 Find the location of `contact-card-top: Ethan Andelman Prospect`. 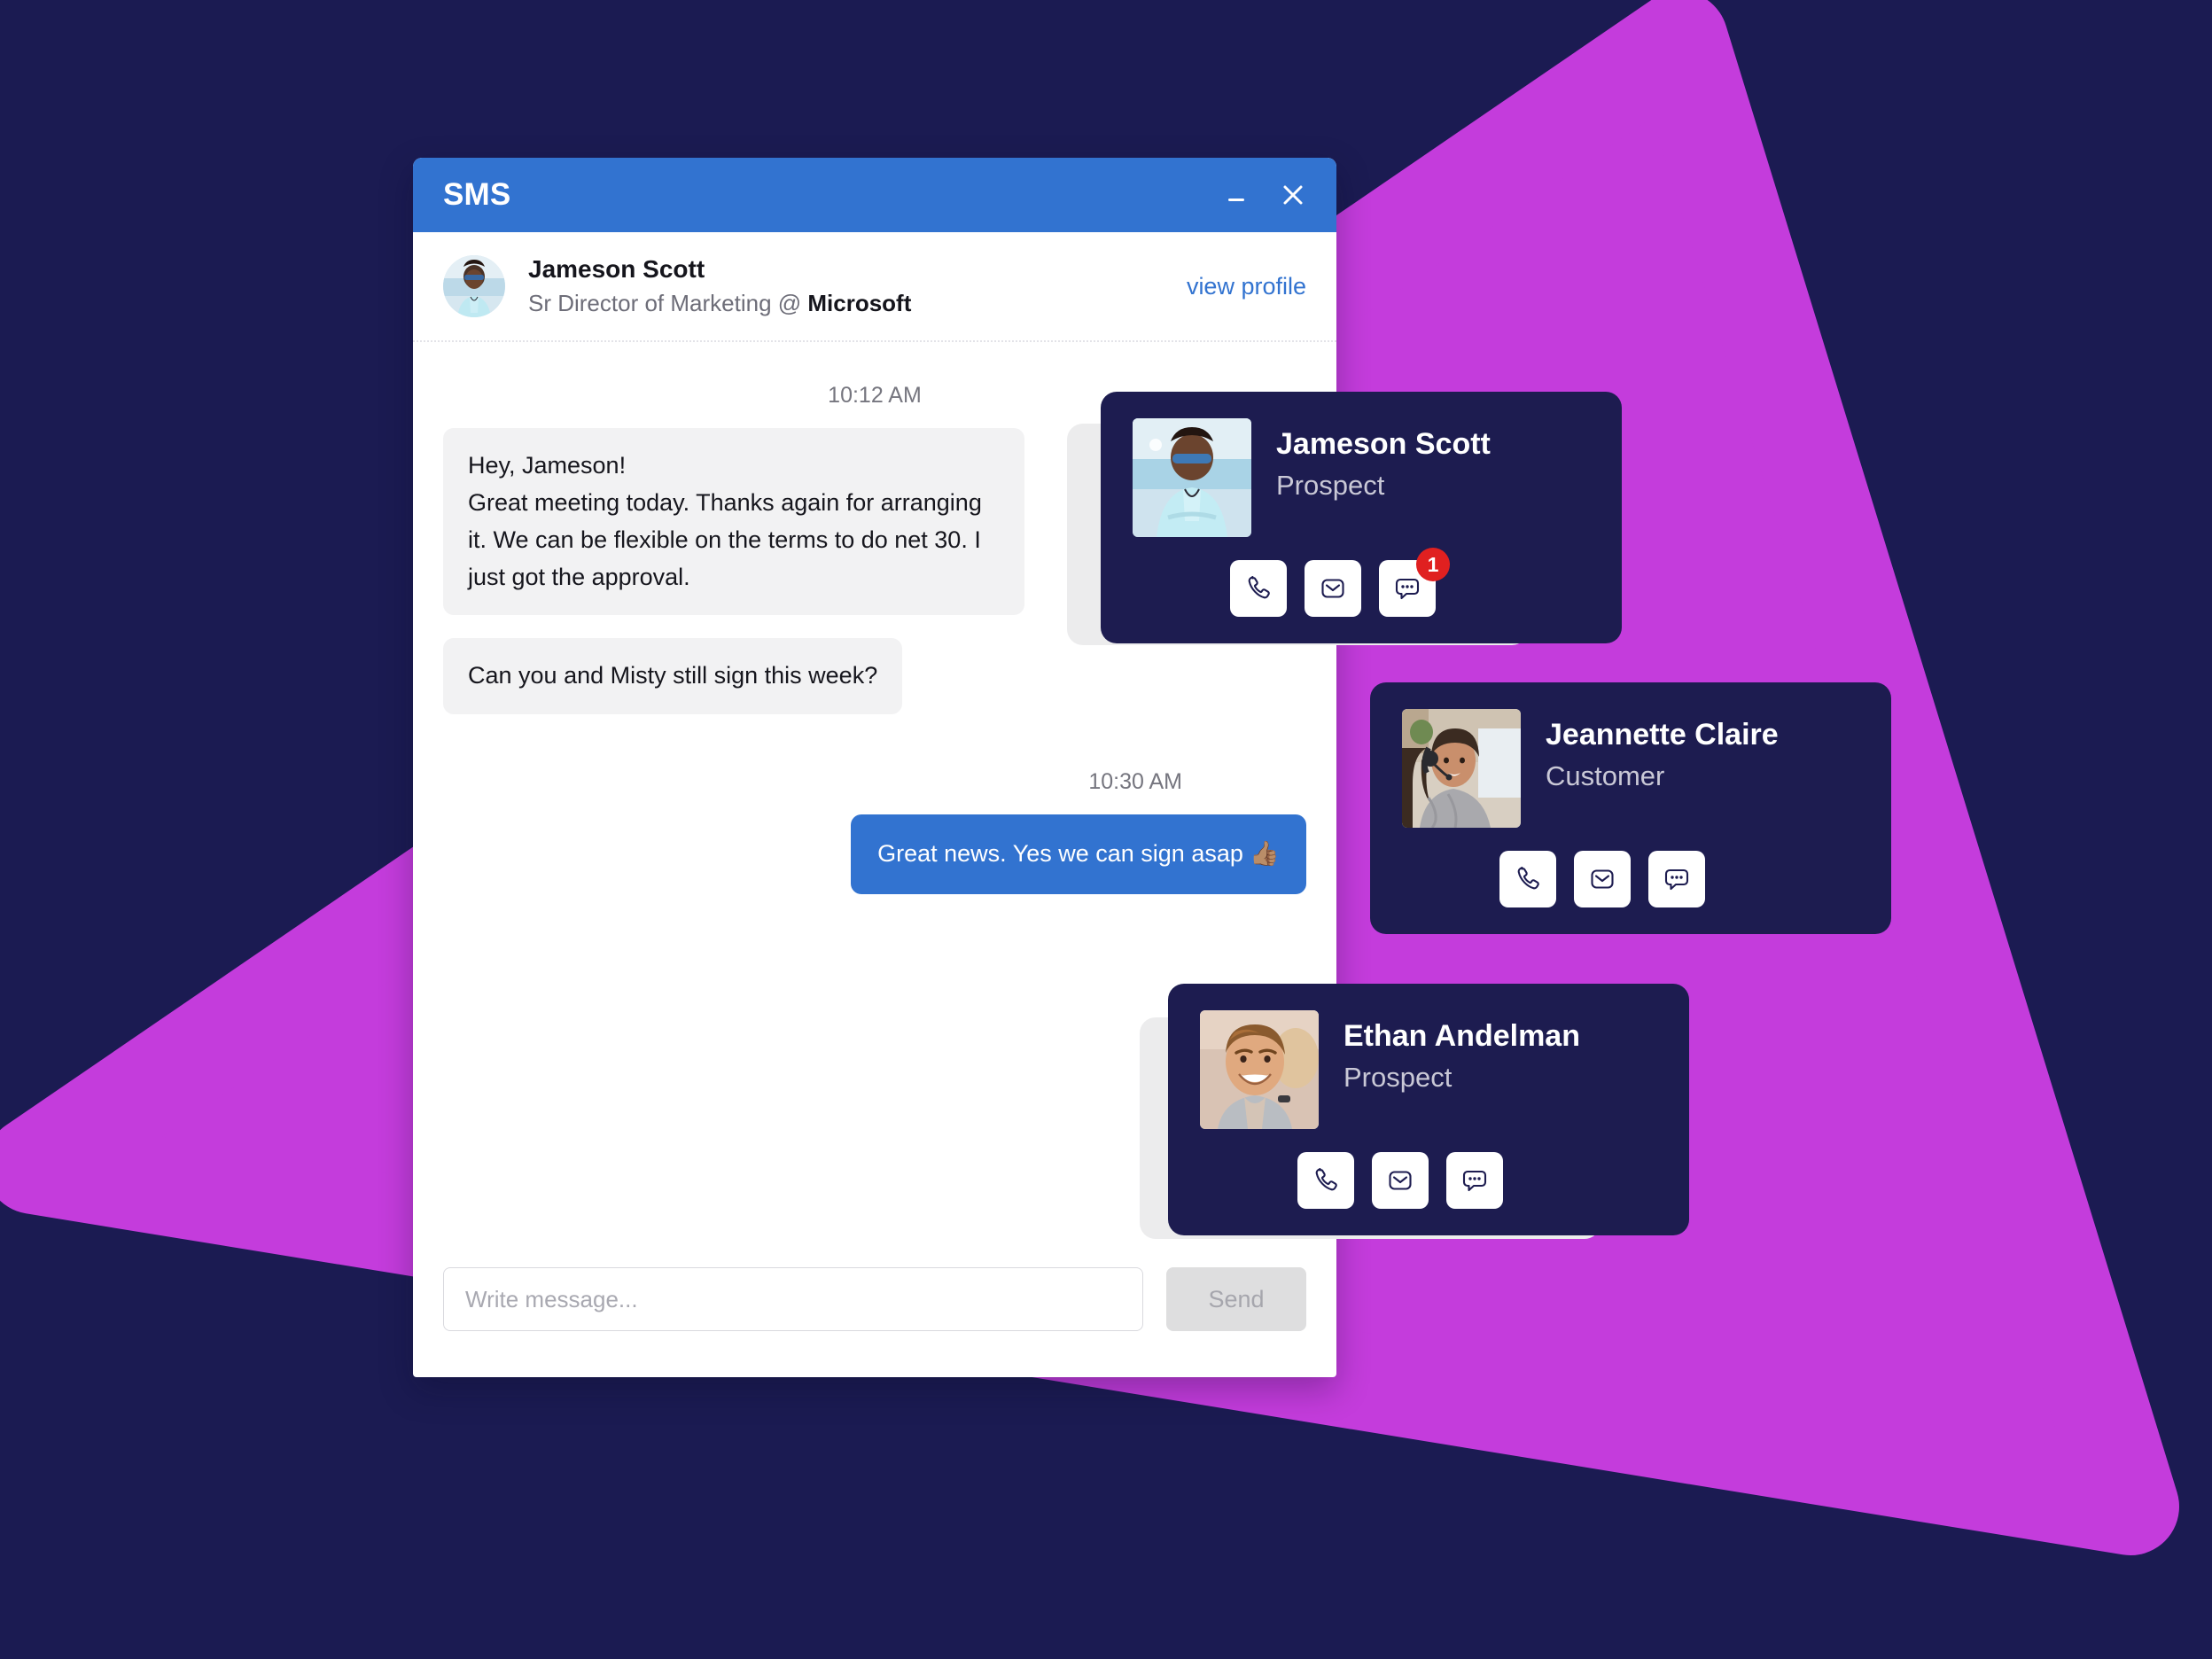

contact-card-top: Ethan Andelman Prospect is located at coordinates (1428, 1069).